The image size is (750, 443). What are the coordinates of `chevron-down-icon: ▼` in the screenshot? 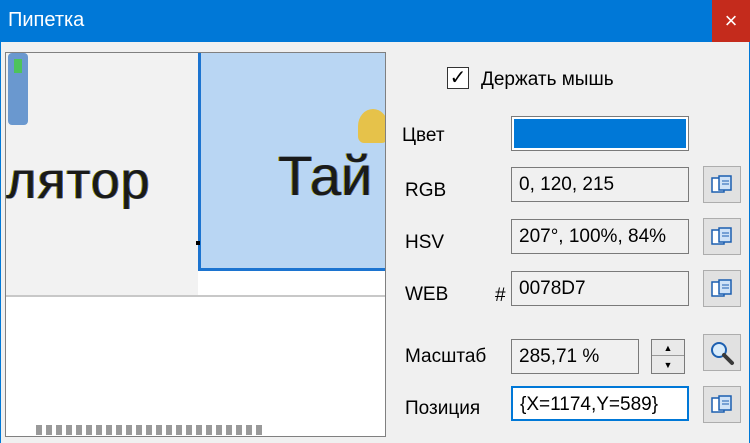 It's located at (668, 365).